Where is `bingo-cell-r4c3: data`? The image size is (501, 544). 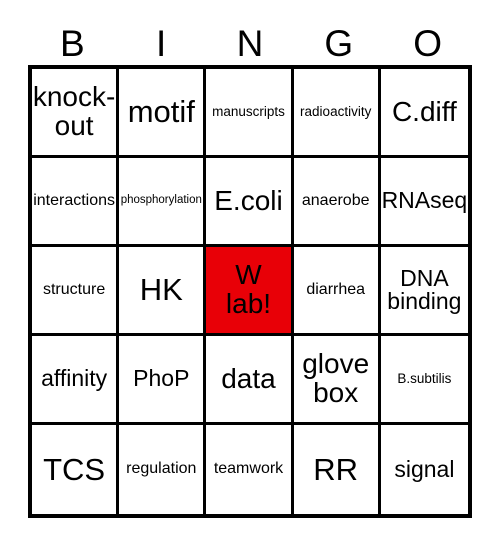 bingo-cell-r4c3: data is located at coordinates (250, 380).